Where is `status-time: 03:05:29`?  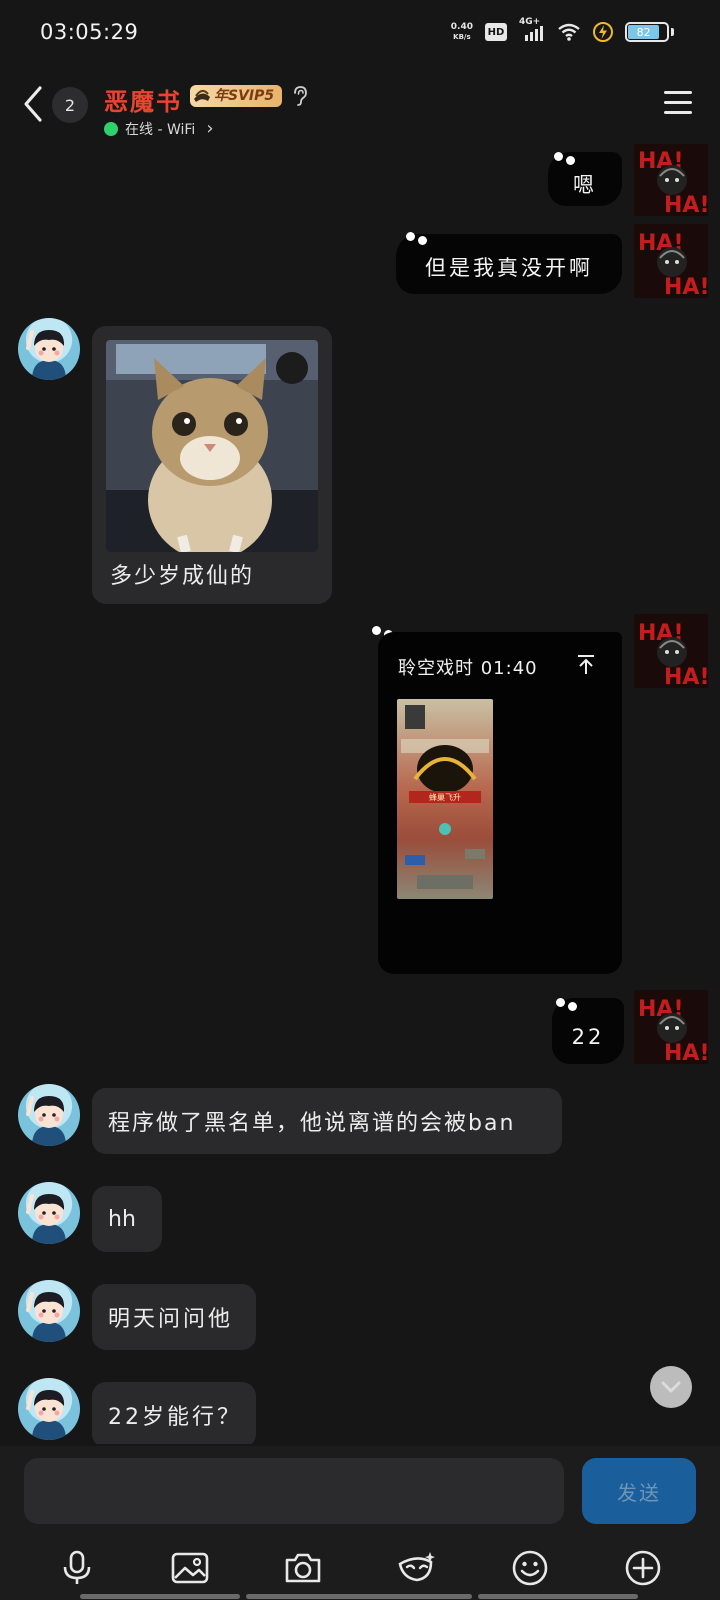 status-time: 03:05:29 is located at coordinates (89, 32).